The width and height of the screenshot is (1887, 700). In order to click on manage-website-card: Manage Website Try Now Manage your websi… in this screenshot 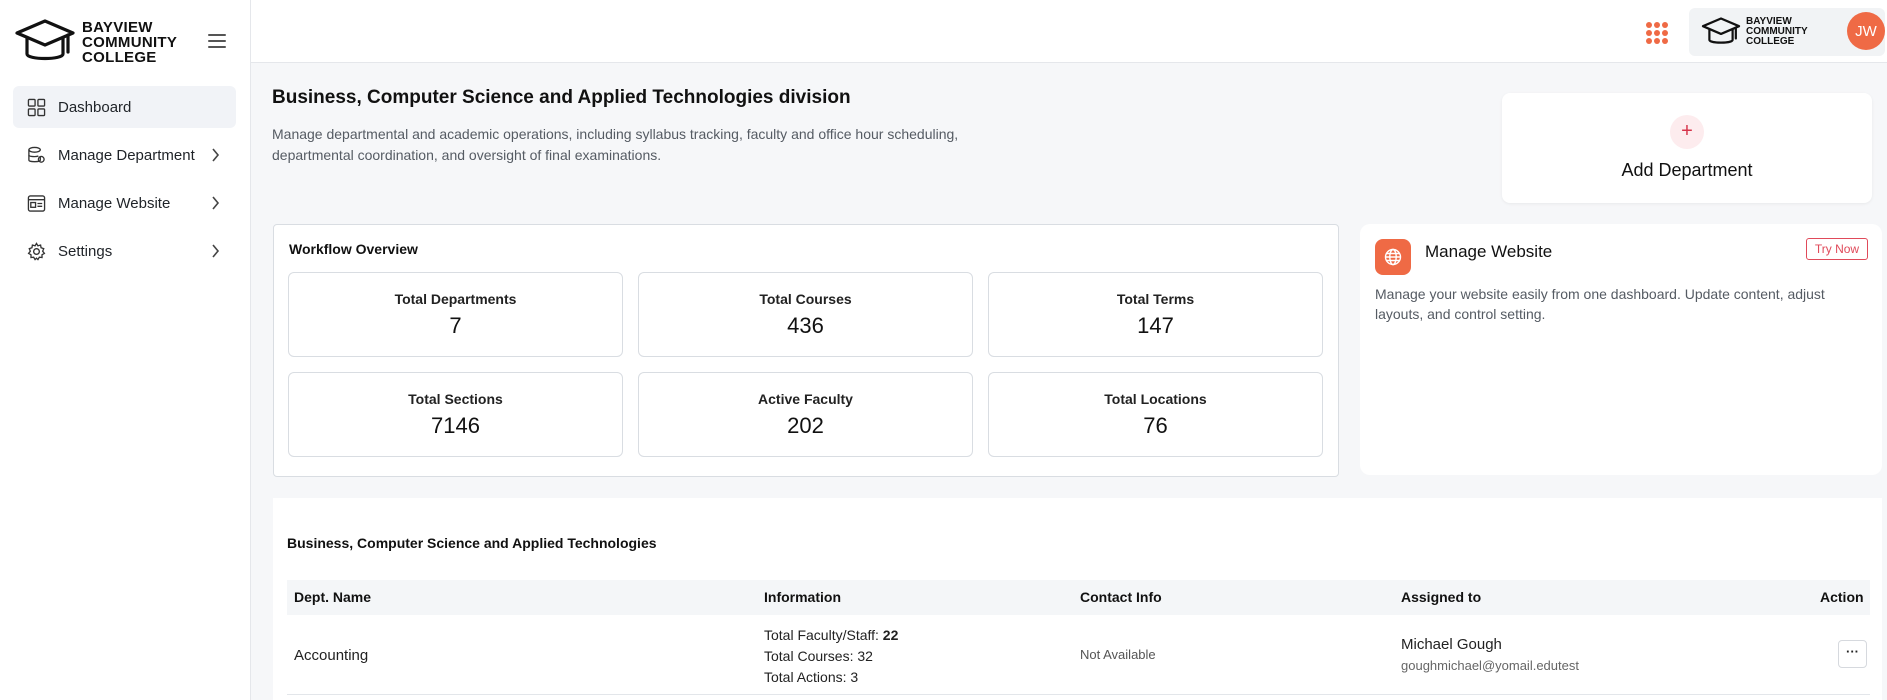, I will do `click(1621, 349)`.